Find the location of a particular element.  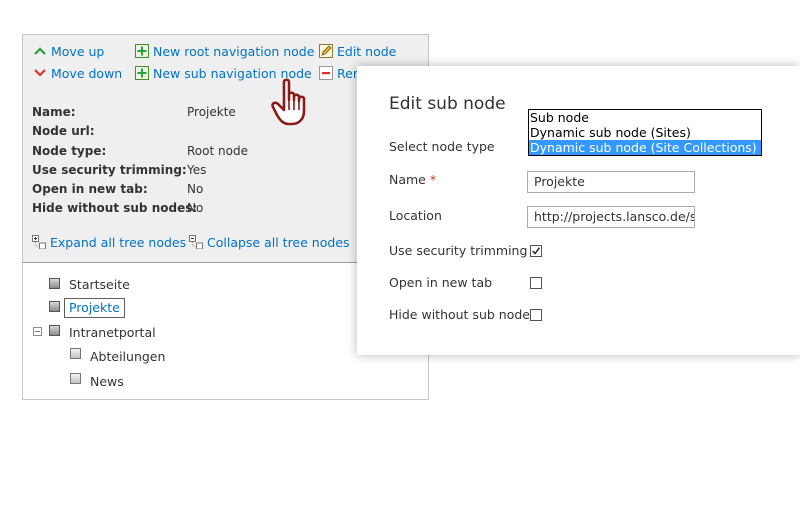

required-marker: * is located at coordinates (433, 179).